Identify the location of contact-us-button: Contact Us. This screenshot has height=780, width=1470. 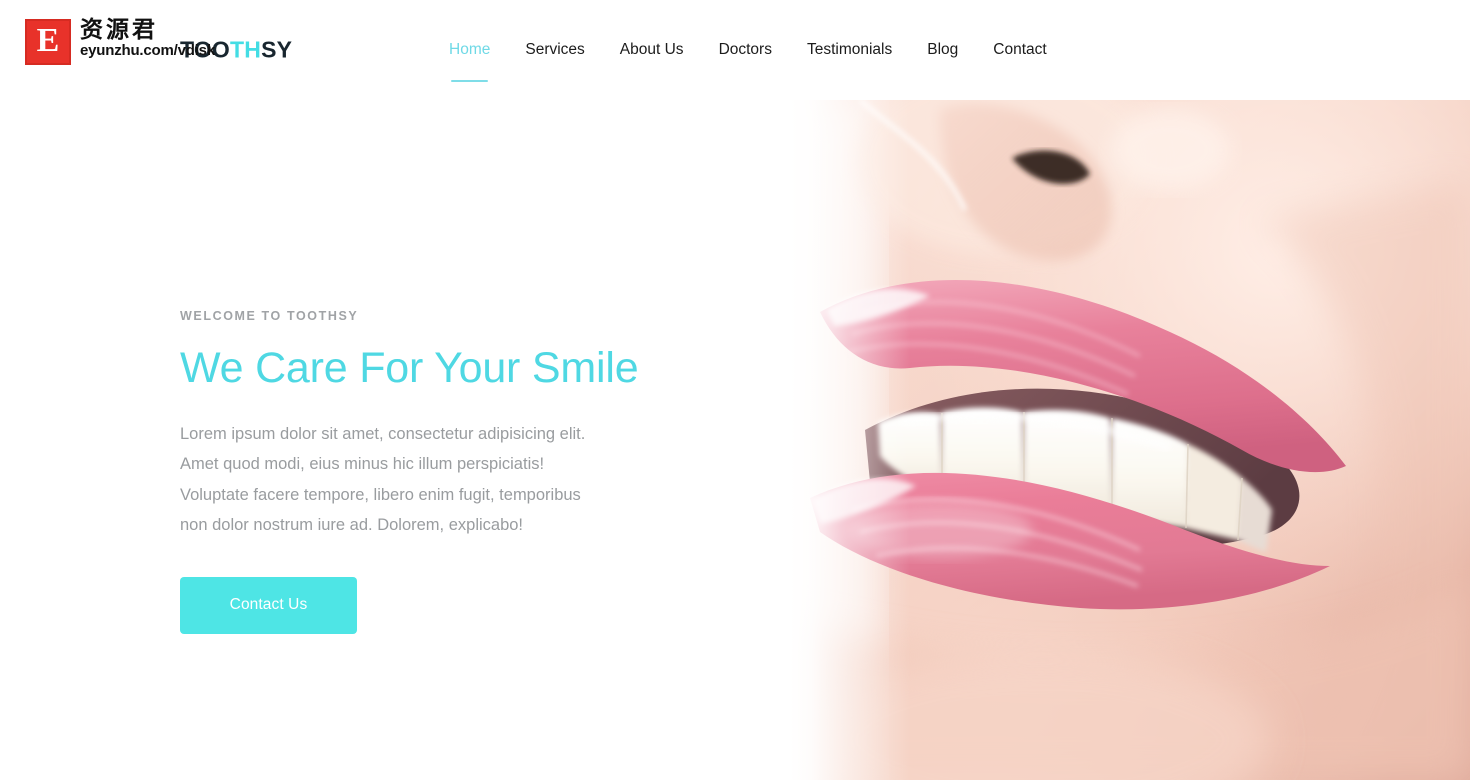
(268, 605).